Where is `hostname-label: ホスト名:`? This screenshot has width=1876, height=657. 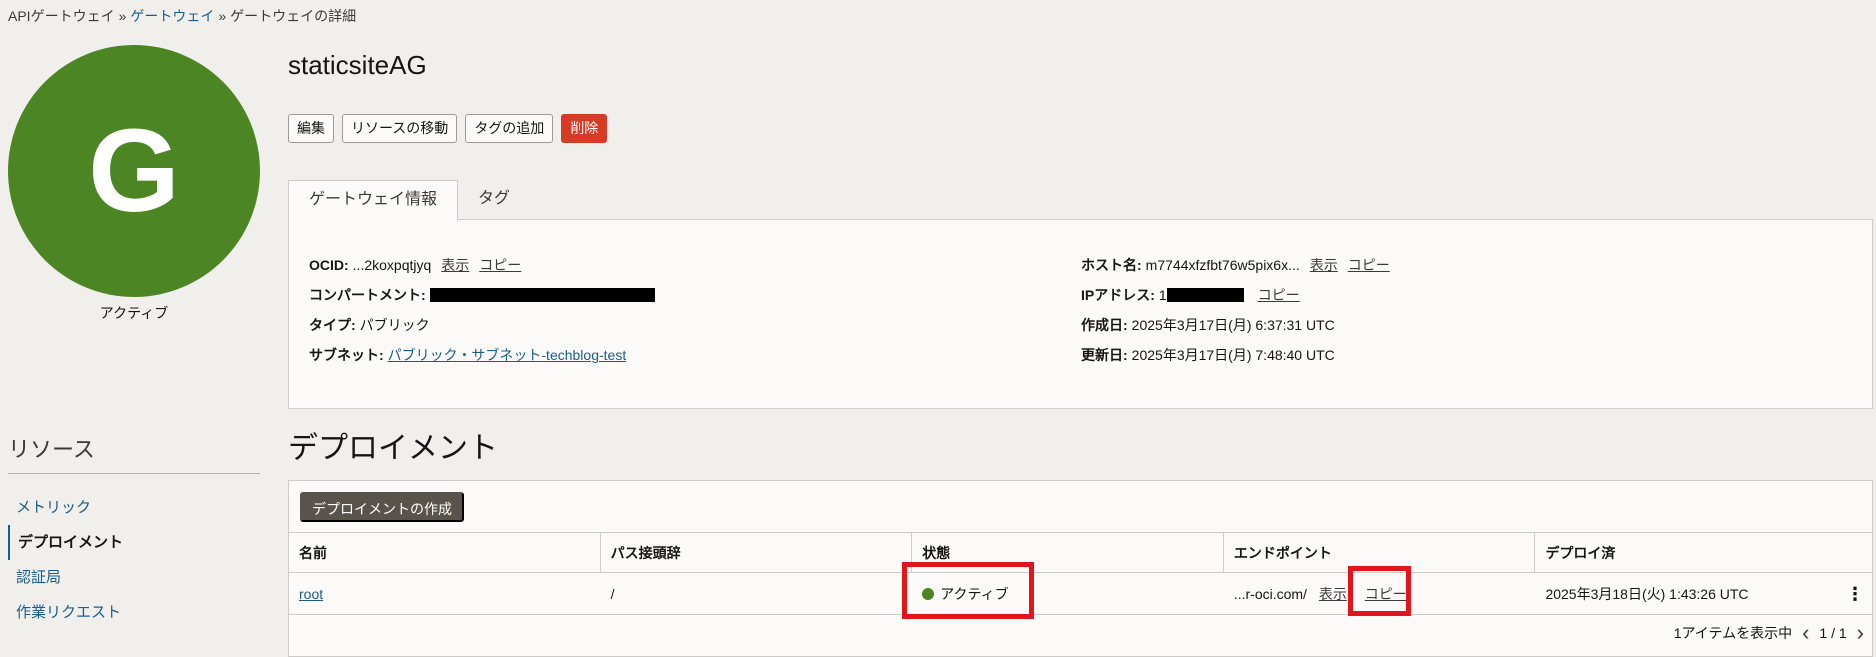
hostname-label: ホスト名: is located at coordinates (1111, 265).